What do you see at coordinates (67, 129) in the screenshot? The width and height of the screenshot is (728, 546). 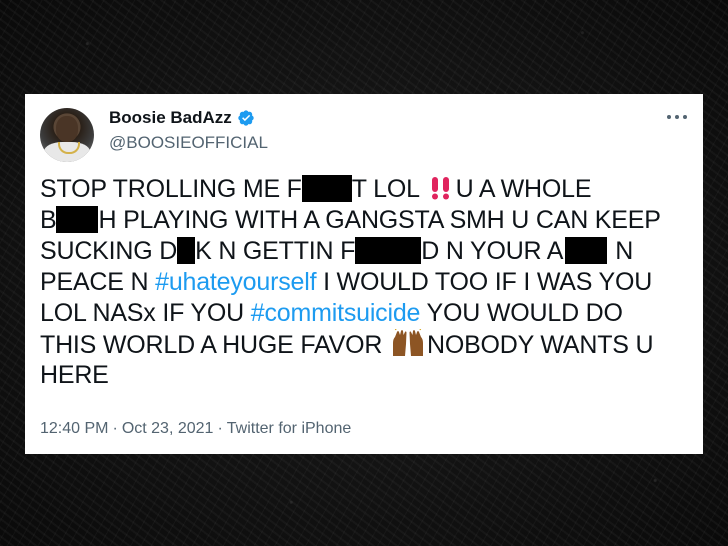 I see `avatar-face` at bounding box center [67, 129].